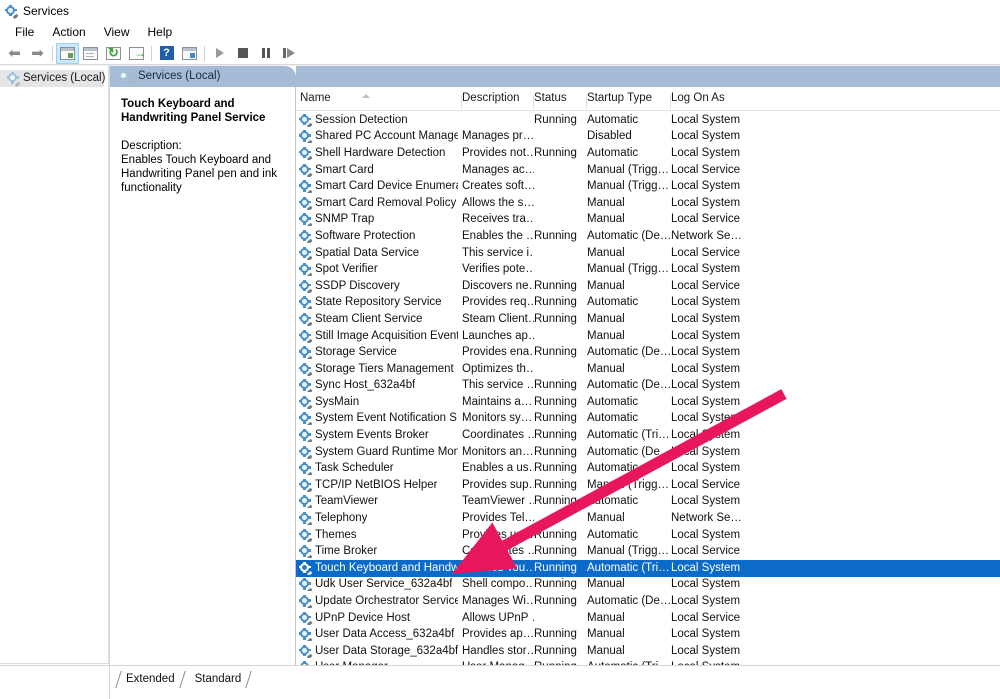  What do you see at coordinates (379, 220) in the screenshot?
I see `cell-name: SNMP Trap` at bounding box center [379, 220].